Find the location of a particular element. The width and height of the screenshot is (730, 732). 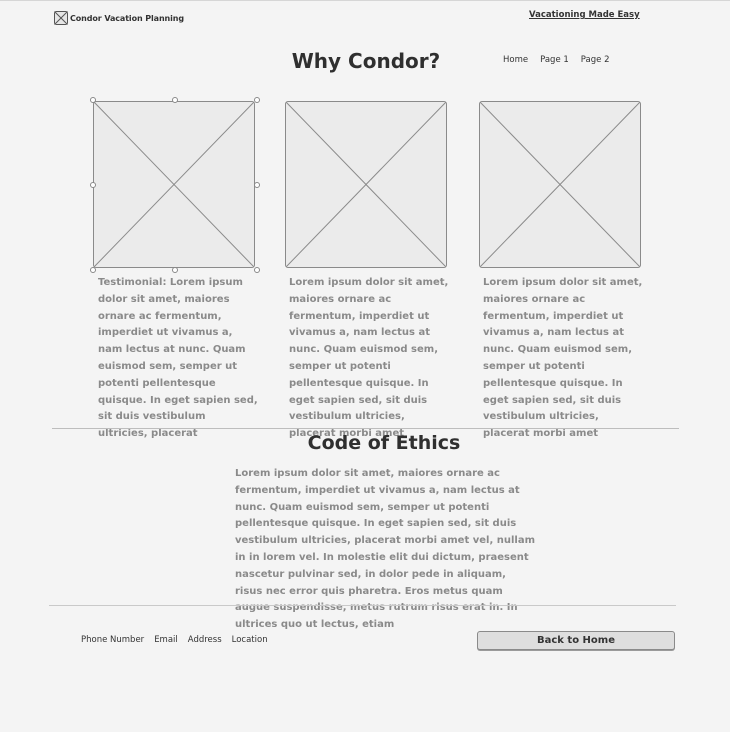

nav-home: Home is located at coordinates (515, 60).